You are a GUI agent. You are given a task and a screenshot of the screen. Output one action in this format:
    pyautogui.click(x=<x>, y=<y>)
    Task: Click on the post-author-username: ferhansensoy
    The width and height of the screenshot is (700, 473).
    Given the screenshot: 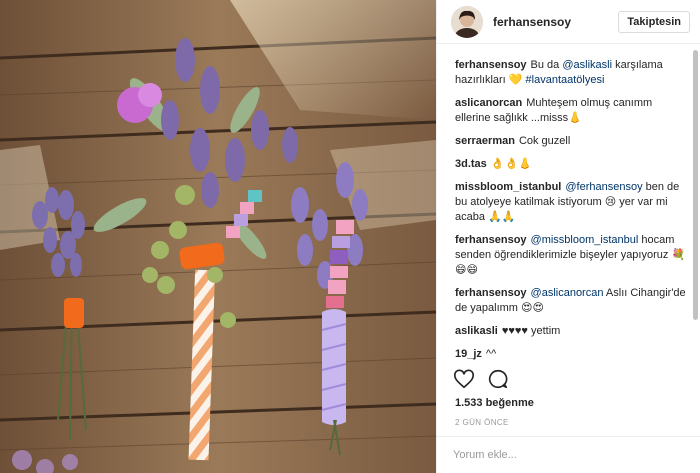 What is the action you would take?
    pyautogui.click(x=555, y=22)
    